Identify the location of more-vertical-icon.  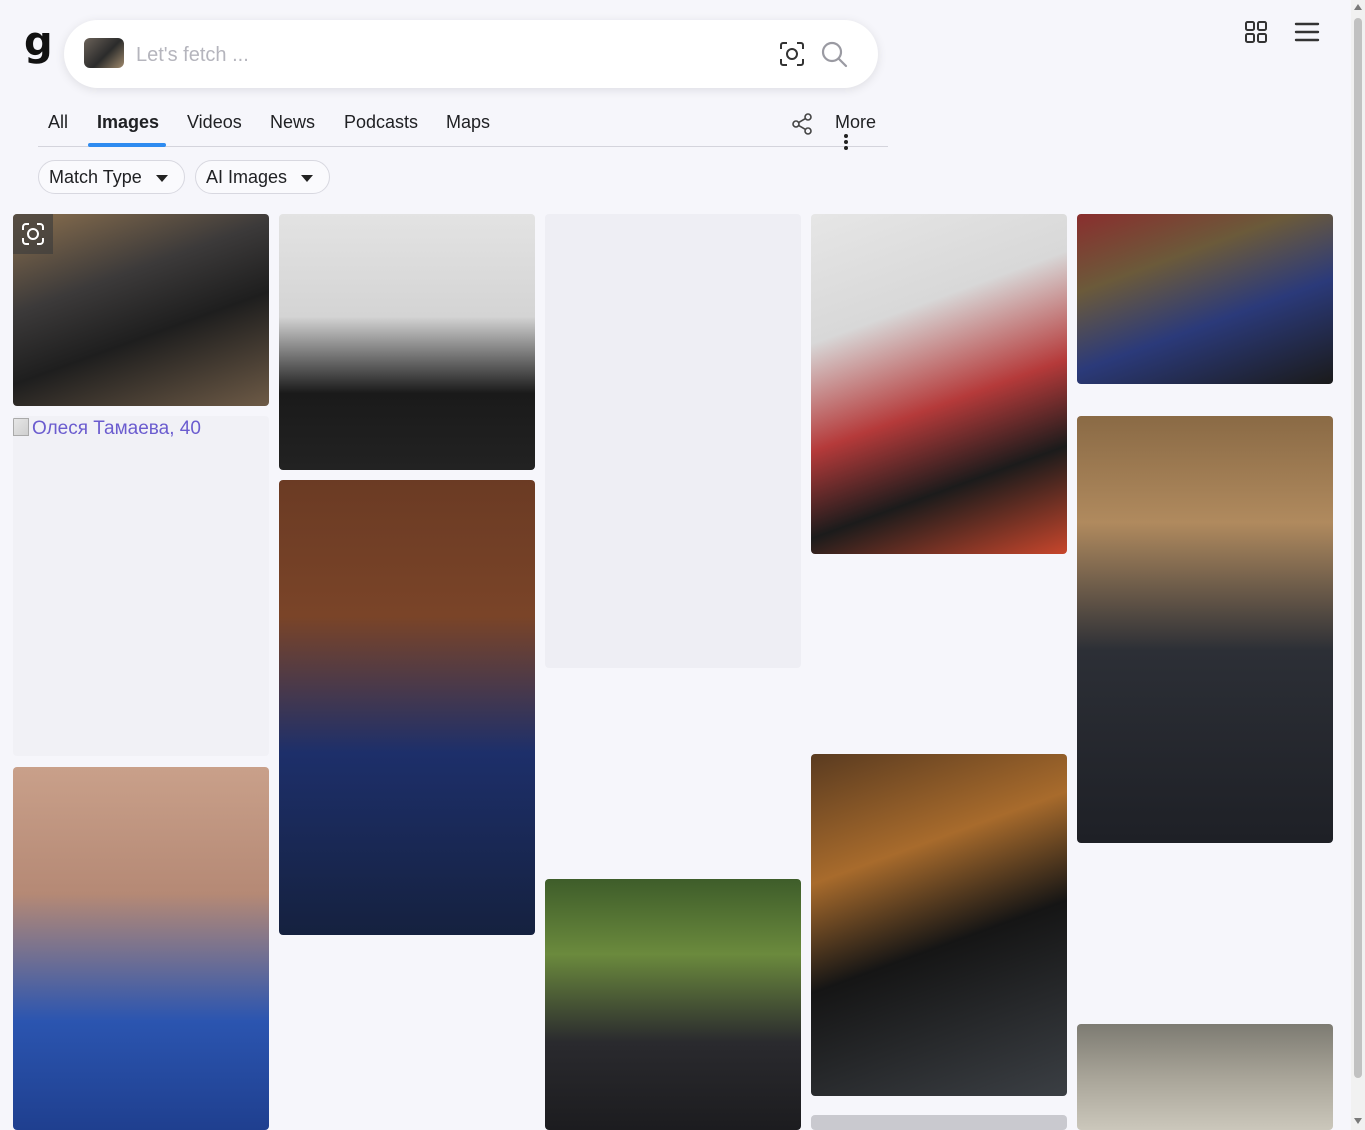
(846, 144).